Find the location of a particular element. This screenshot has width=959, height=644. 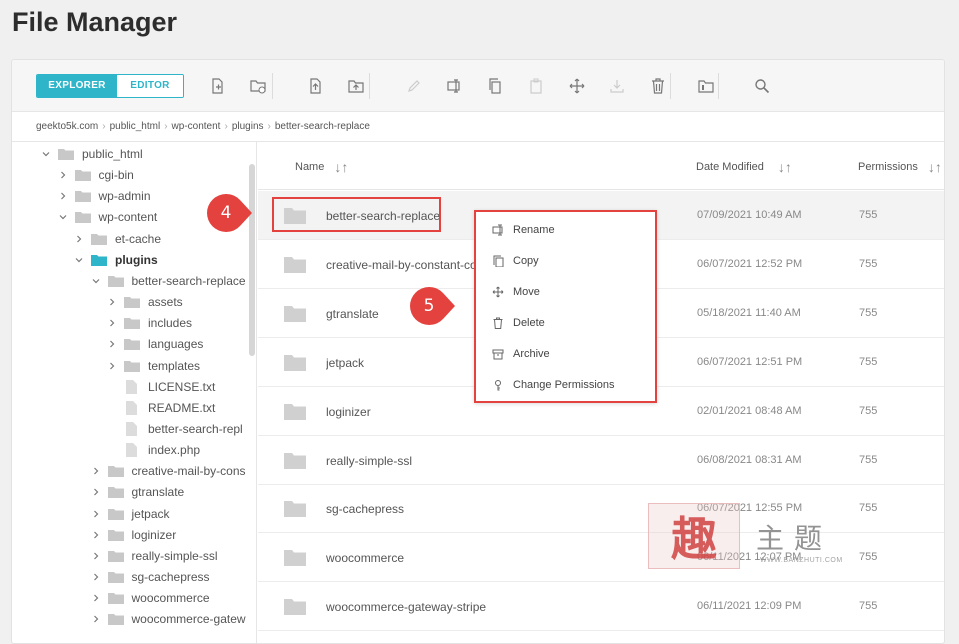

tree-item: plugins is located at coordinates (115, 260).